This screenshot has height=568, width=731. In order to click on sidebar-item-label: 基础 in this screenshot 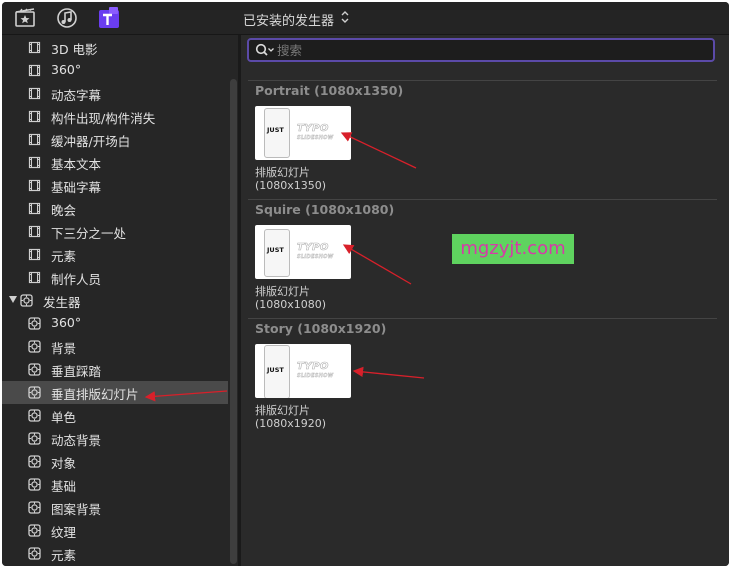, I will do `click(64, 486)`.